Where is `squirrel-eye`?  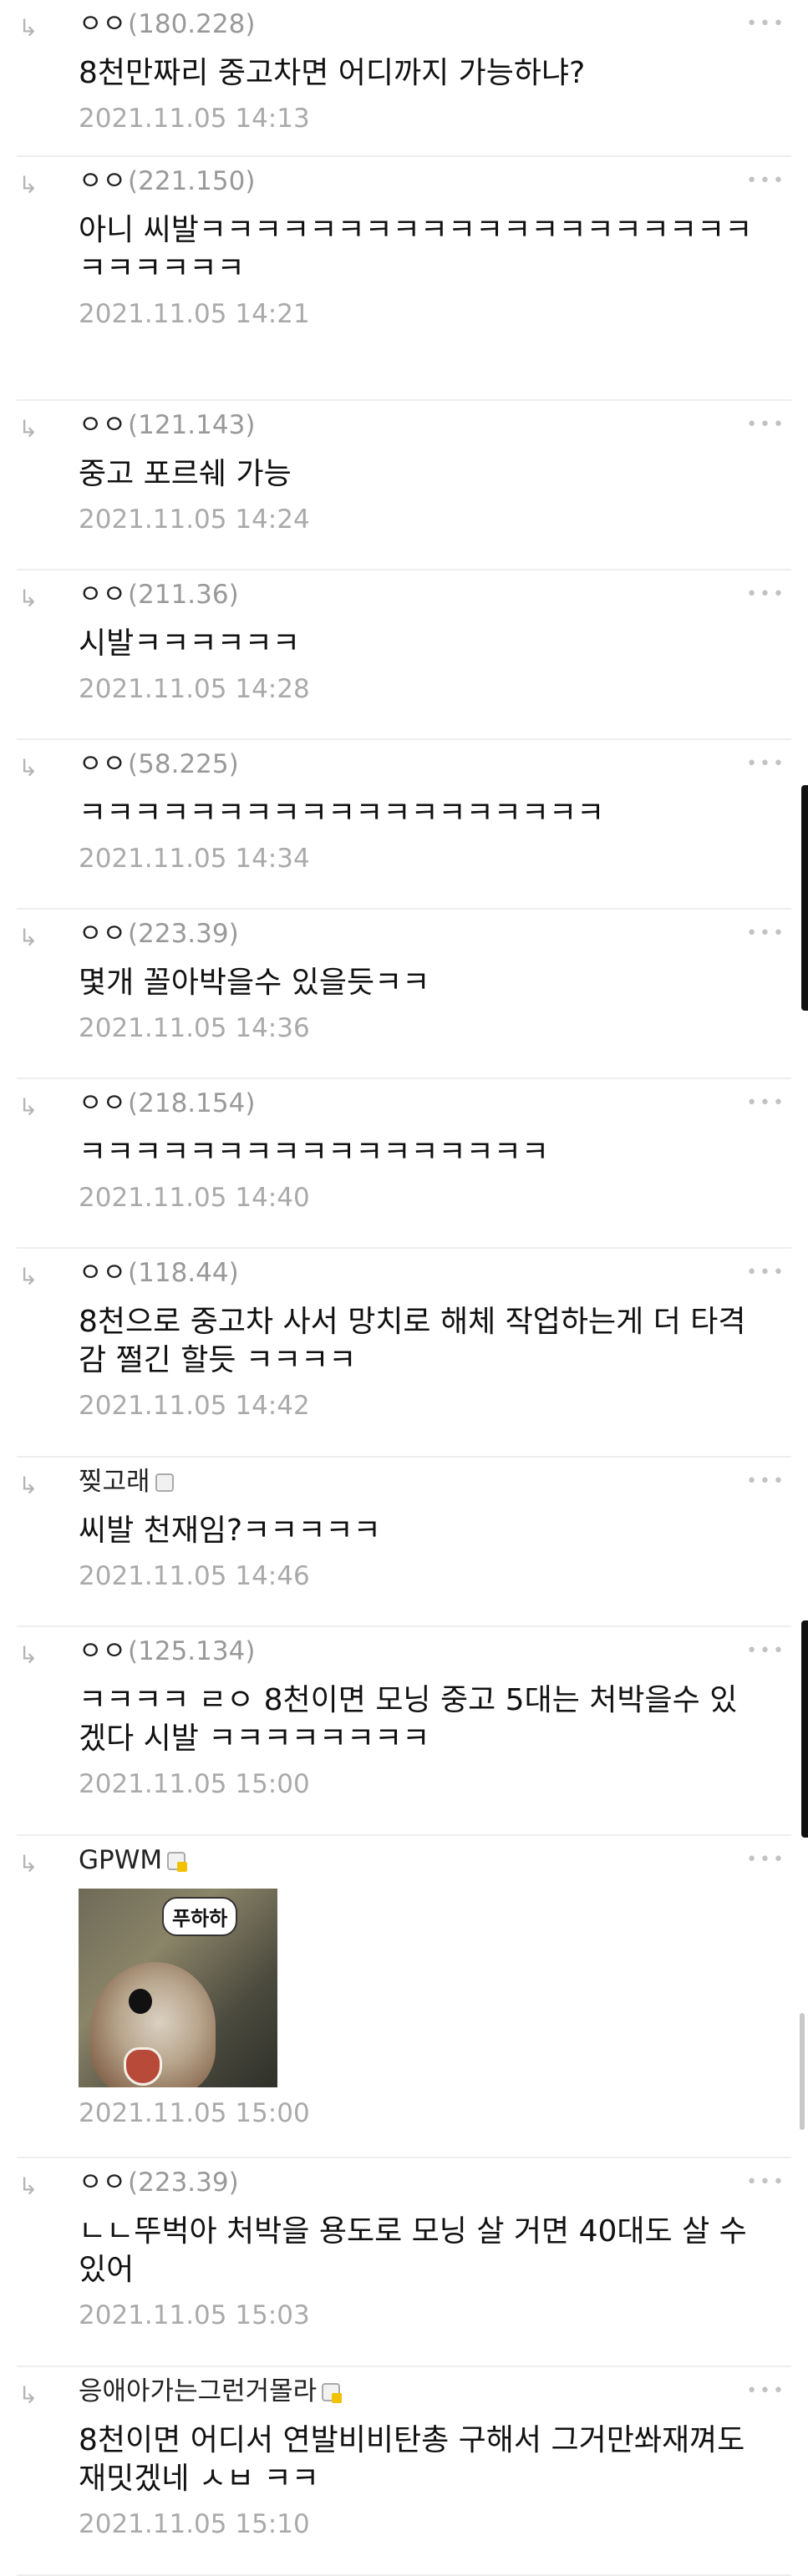 squirrel-eye is located at coordinates (141, 2001).